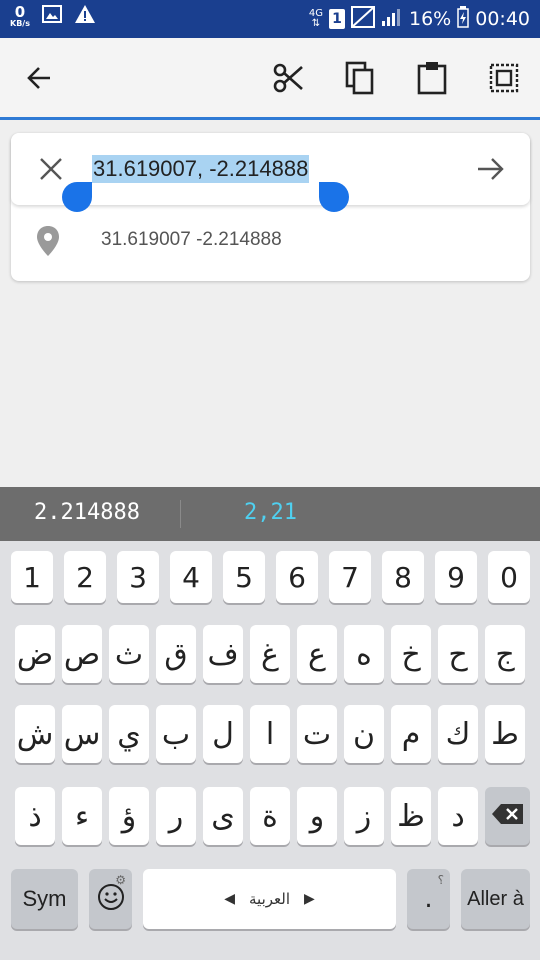 Image resolution: width=540 pixels, height=960 pixels. What do you see at coordinates (440, 880) in the screenshot?
I see `punctuation-hint: ؟` at bounding box center [440, 880].